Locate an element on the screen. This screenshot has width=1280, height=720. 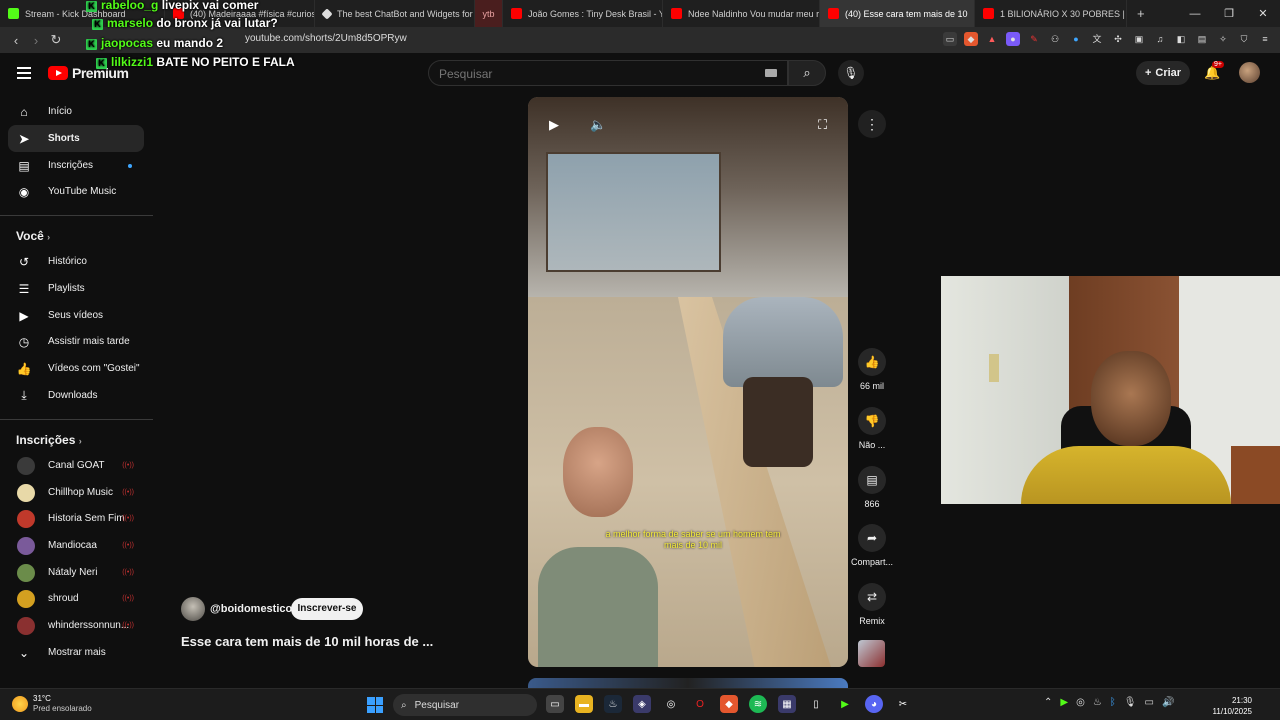
tab-ndee-naldinho: Ndee Naldinho Vou mudar meu ru is located at coordinates (741, 13).